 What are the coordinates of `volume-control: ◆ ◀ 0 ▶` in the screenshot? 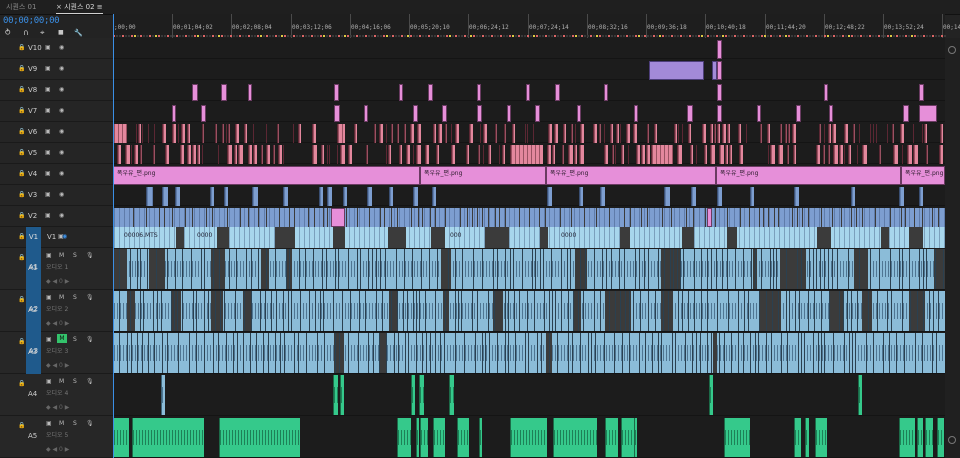 It's located at (57, 281).